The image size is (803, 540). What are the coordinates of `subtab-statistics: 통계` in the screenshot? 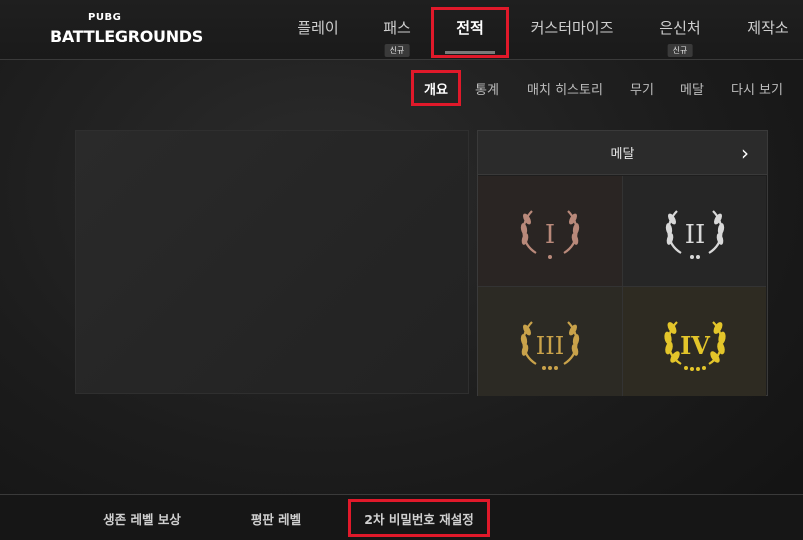 It's located at (487, 88).